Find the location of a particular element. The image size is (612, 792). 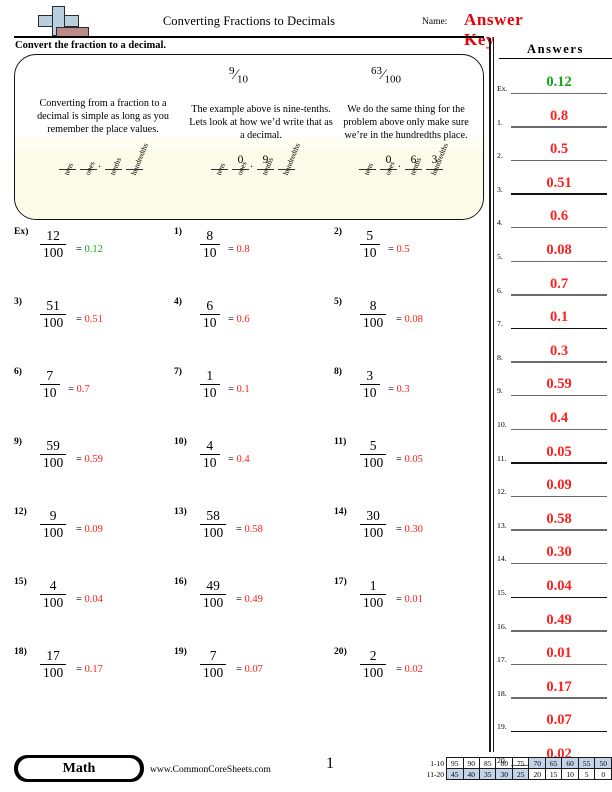

numerator: 17 is located at coordinates (53, 655).